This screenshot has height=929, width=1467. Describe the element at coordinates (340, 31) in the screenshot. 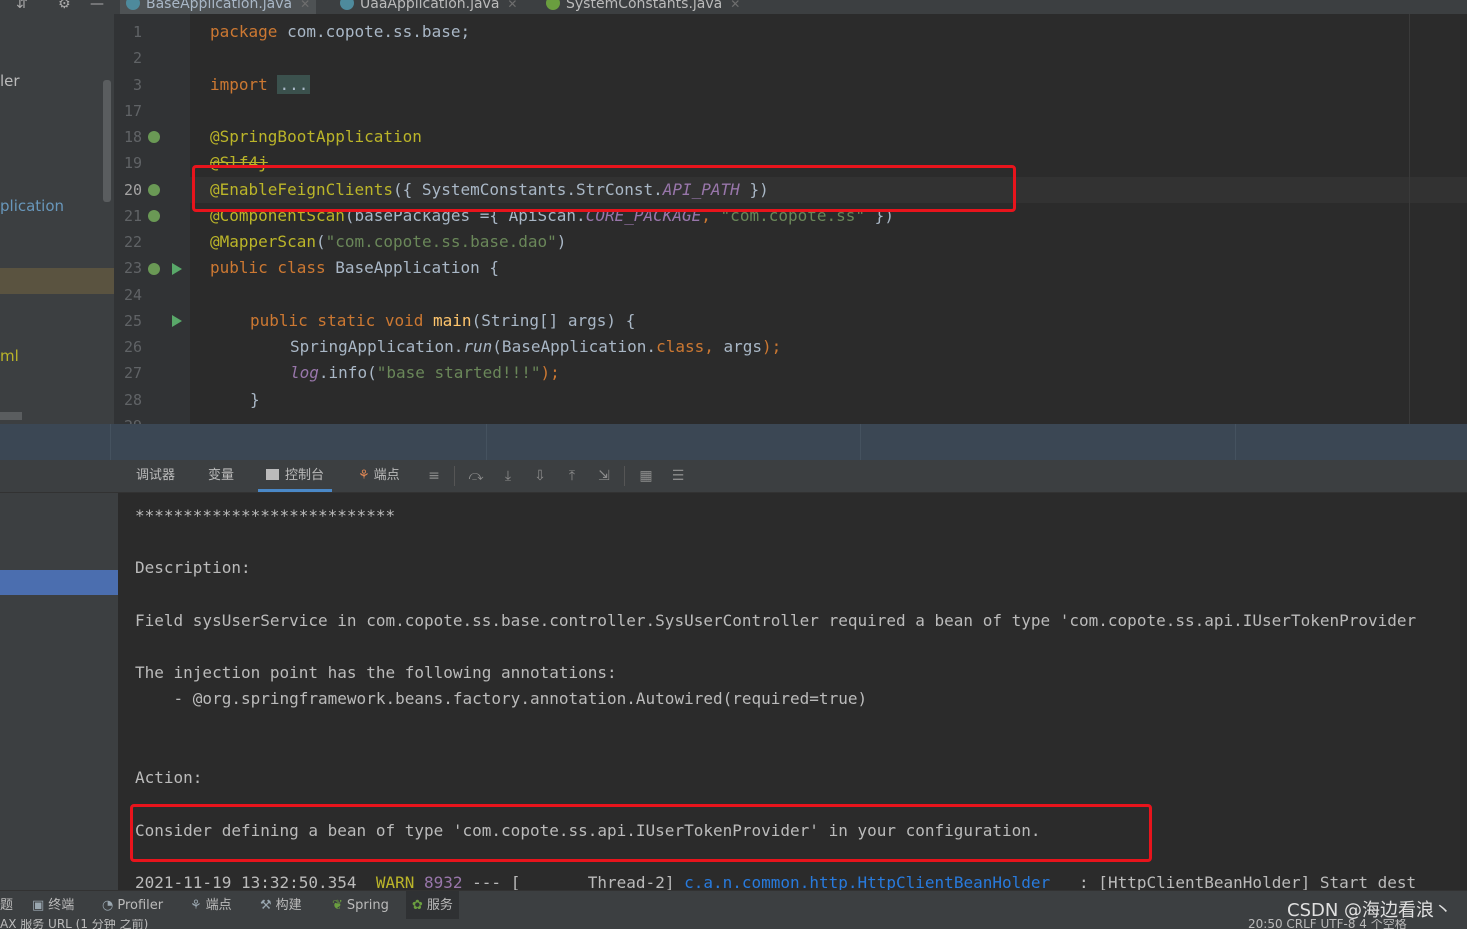

I see `code-line-1: package com.copote.ss.base;` at that location.